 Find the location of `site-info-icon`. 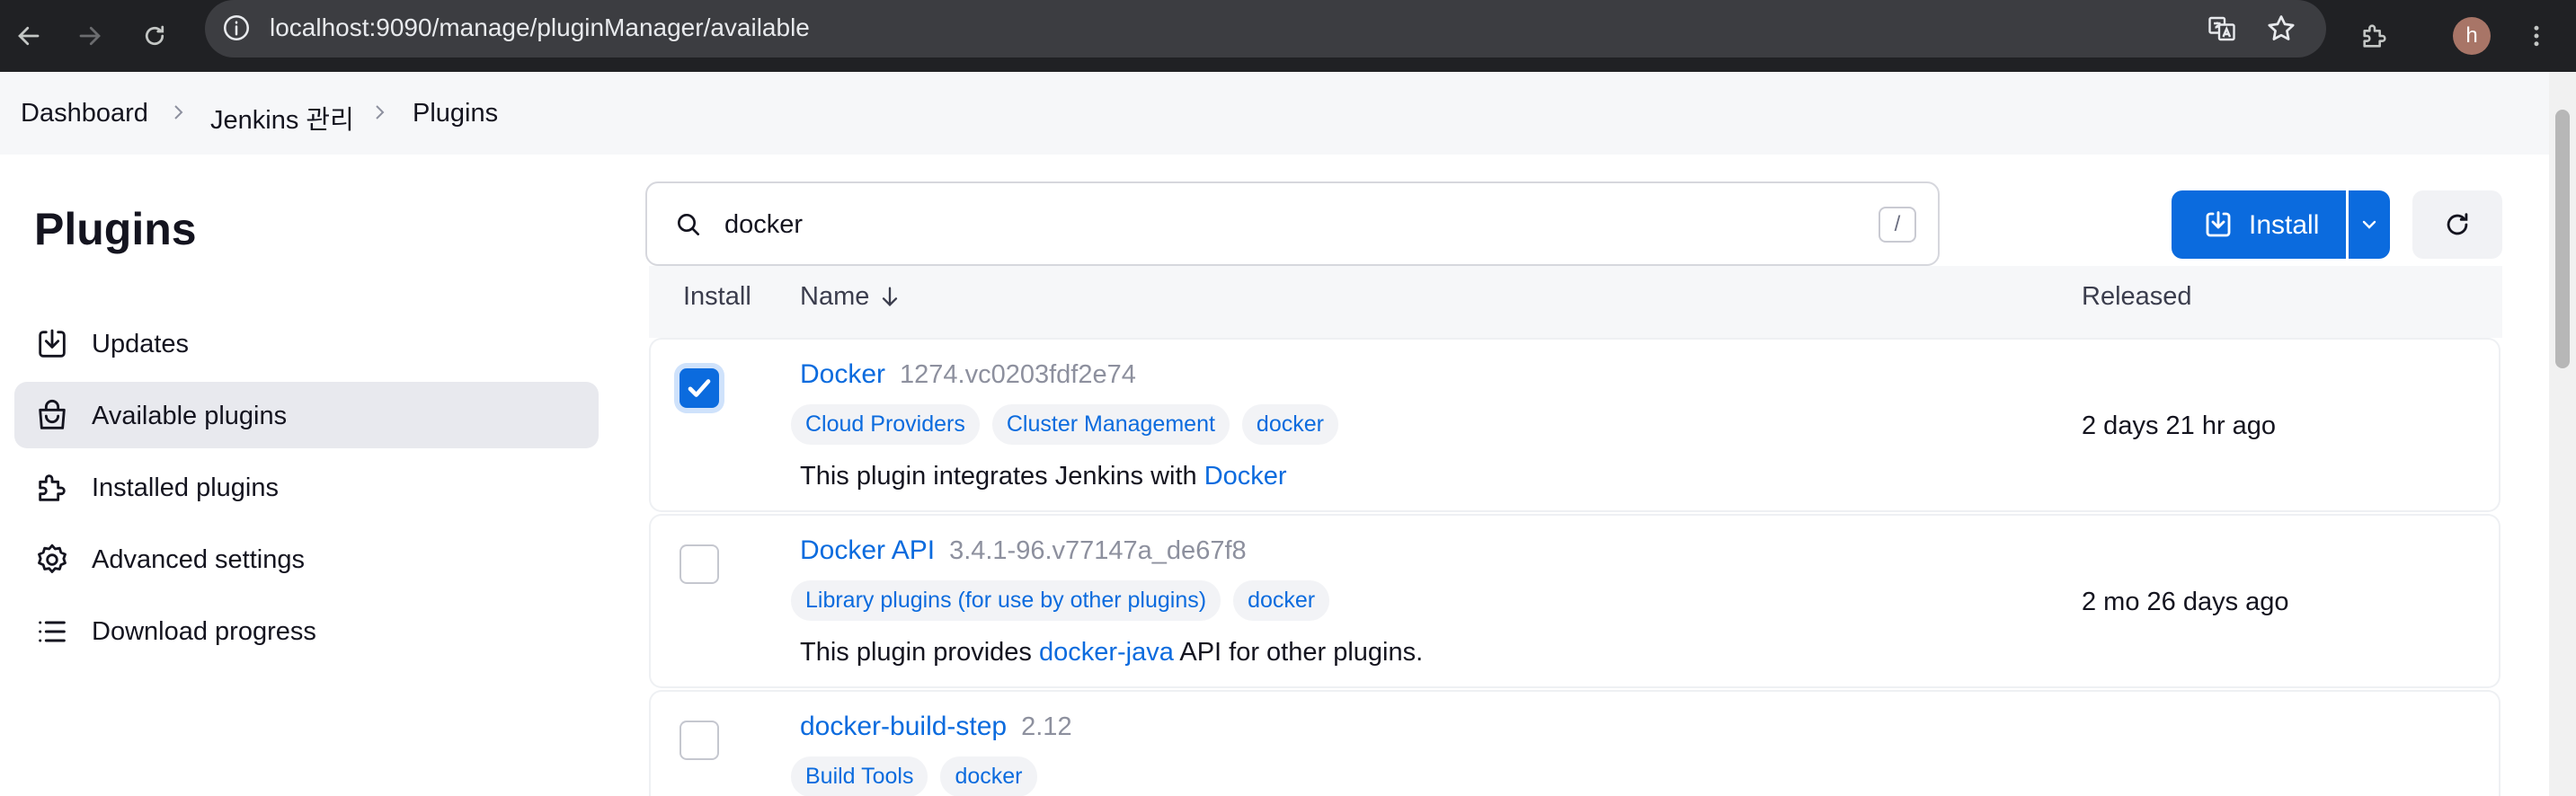

site-info-icon is located at coordinates (236, 30).